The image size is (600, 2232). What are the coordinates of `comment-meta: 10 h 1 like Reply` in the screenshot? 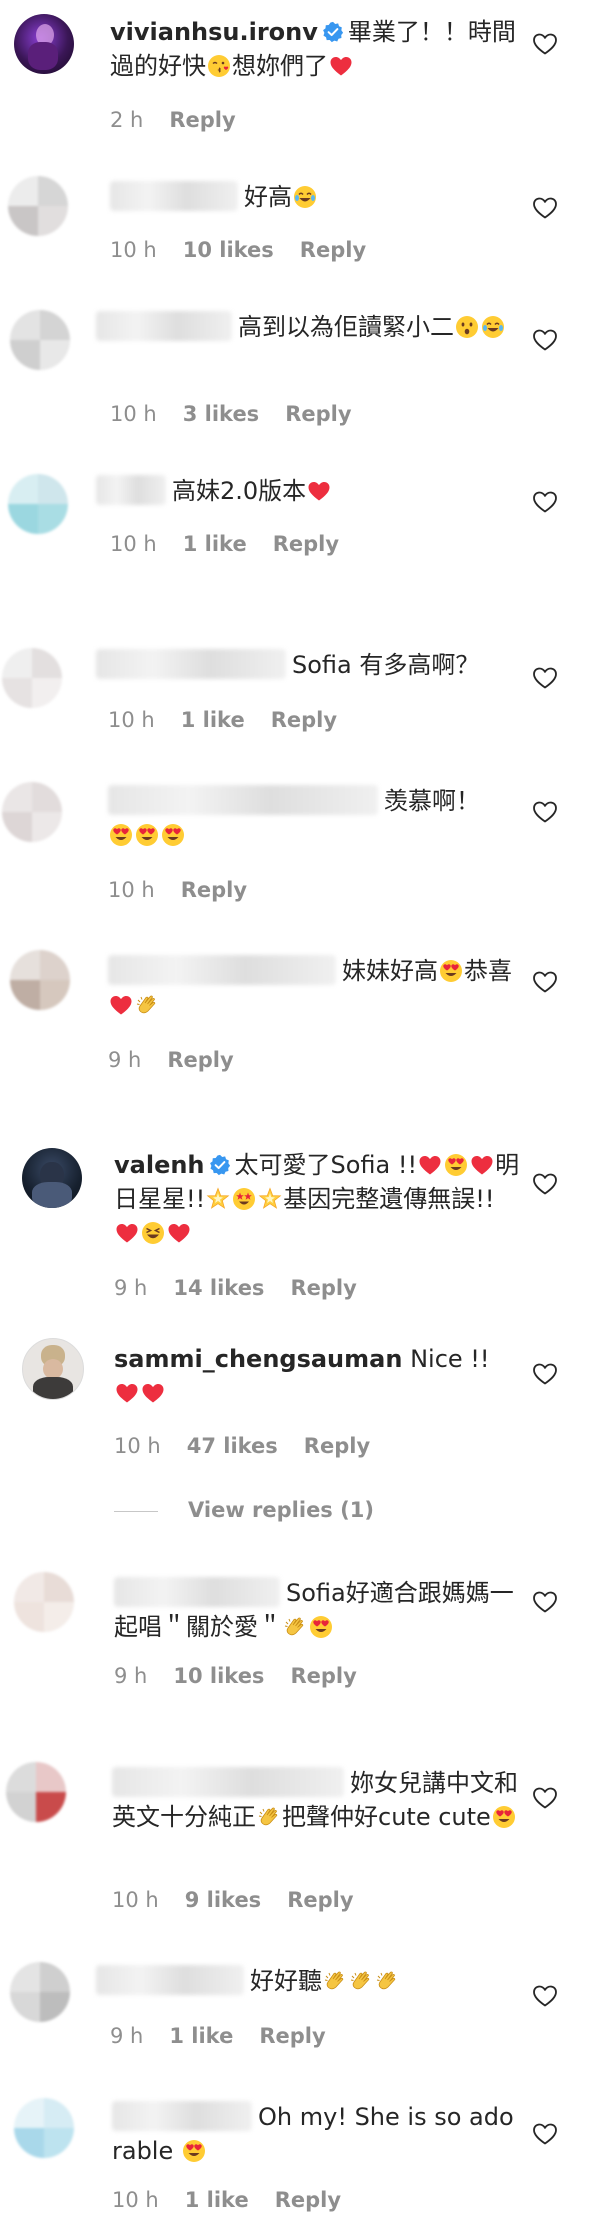 It's located at (237, 544).